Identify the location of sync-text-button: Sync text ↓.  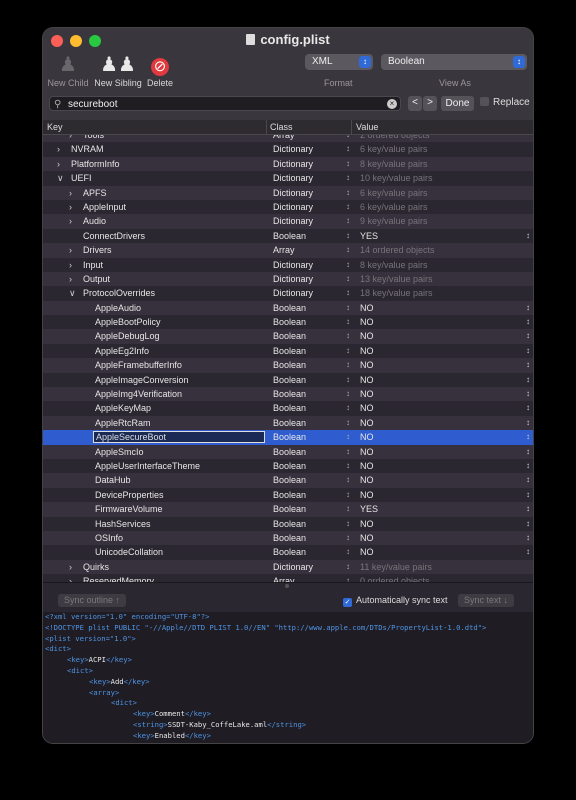
(486, 600).